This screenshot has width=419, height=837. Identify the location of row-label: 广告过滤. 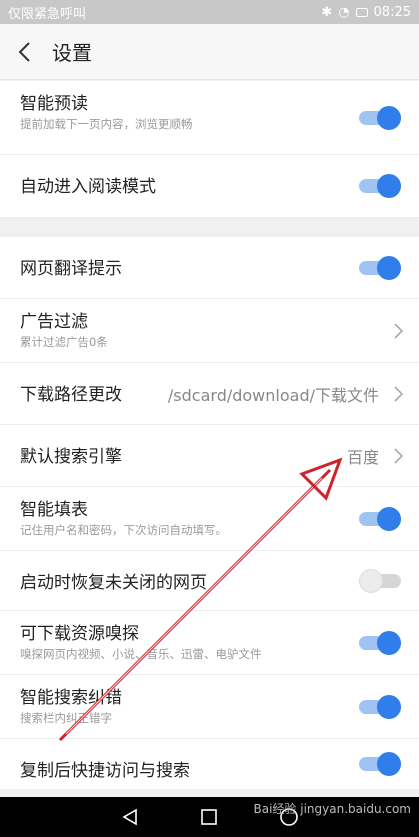
(54, 322).